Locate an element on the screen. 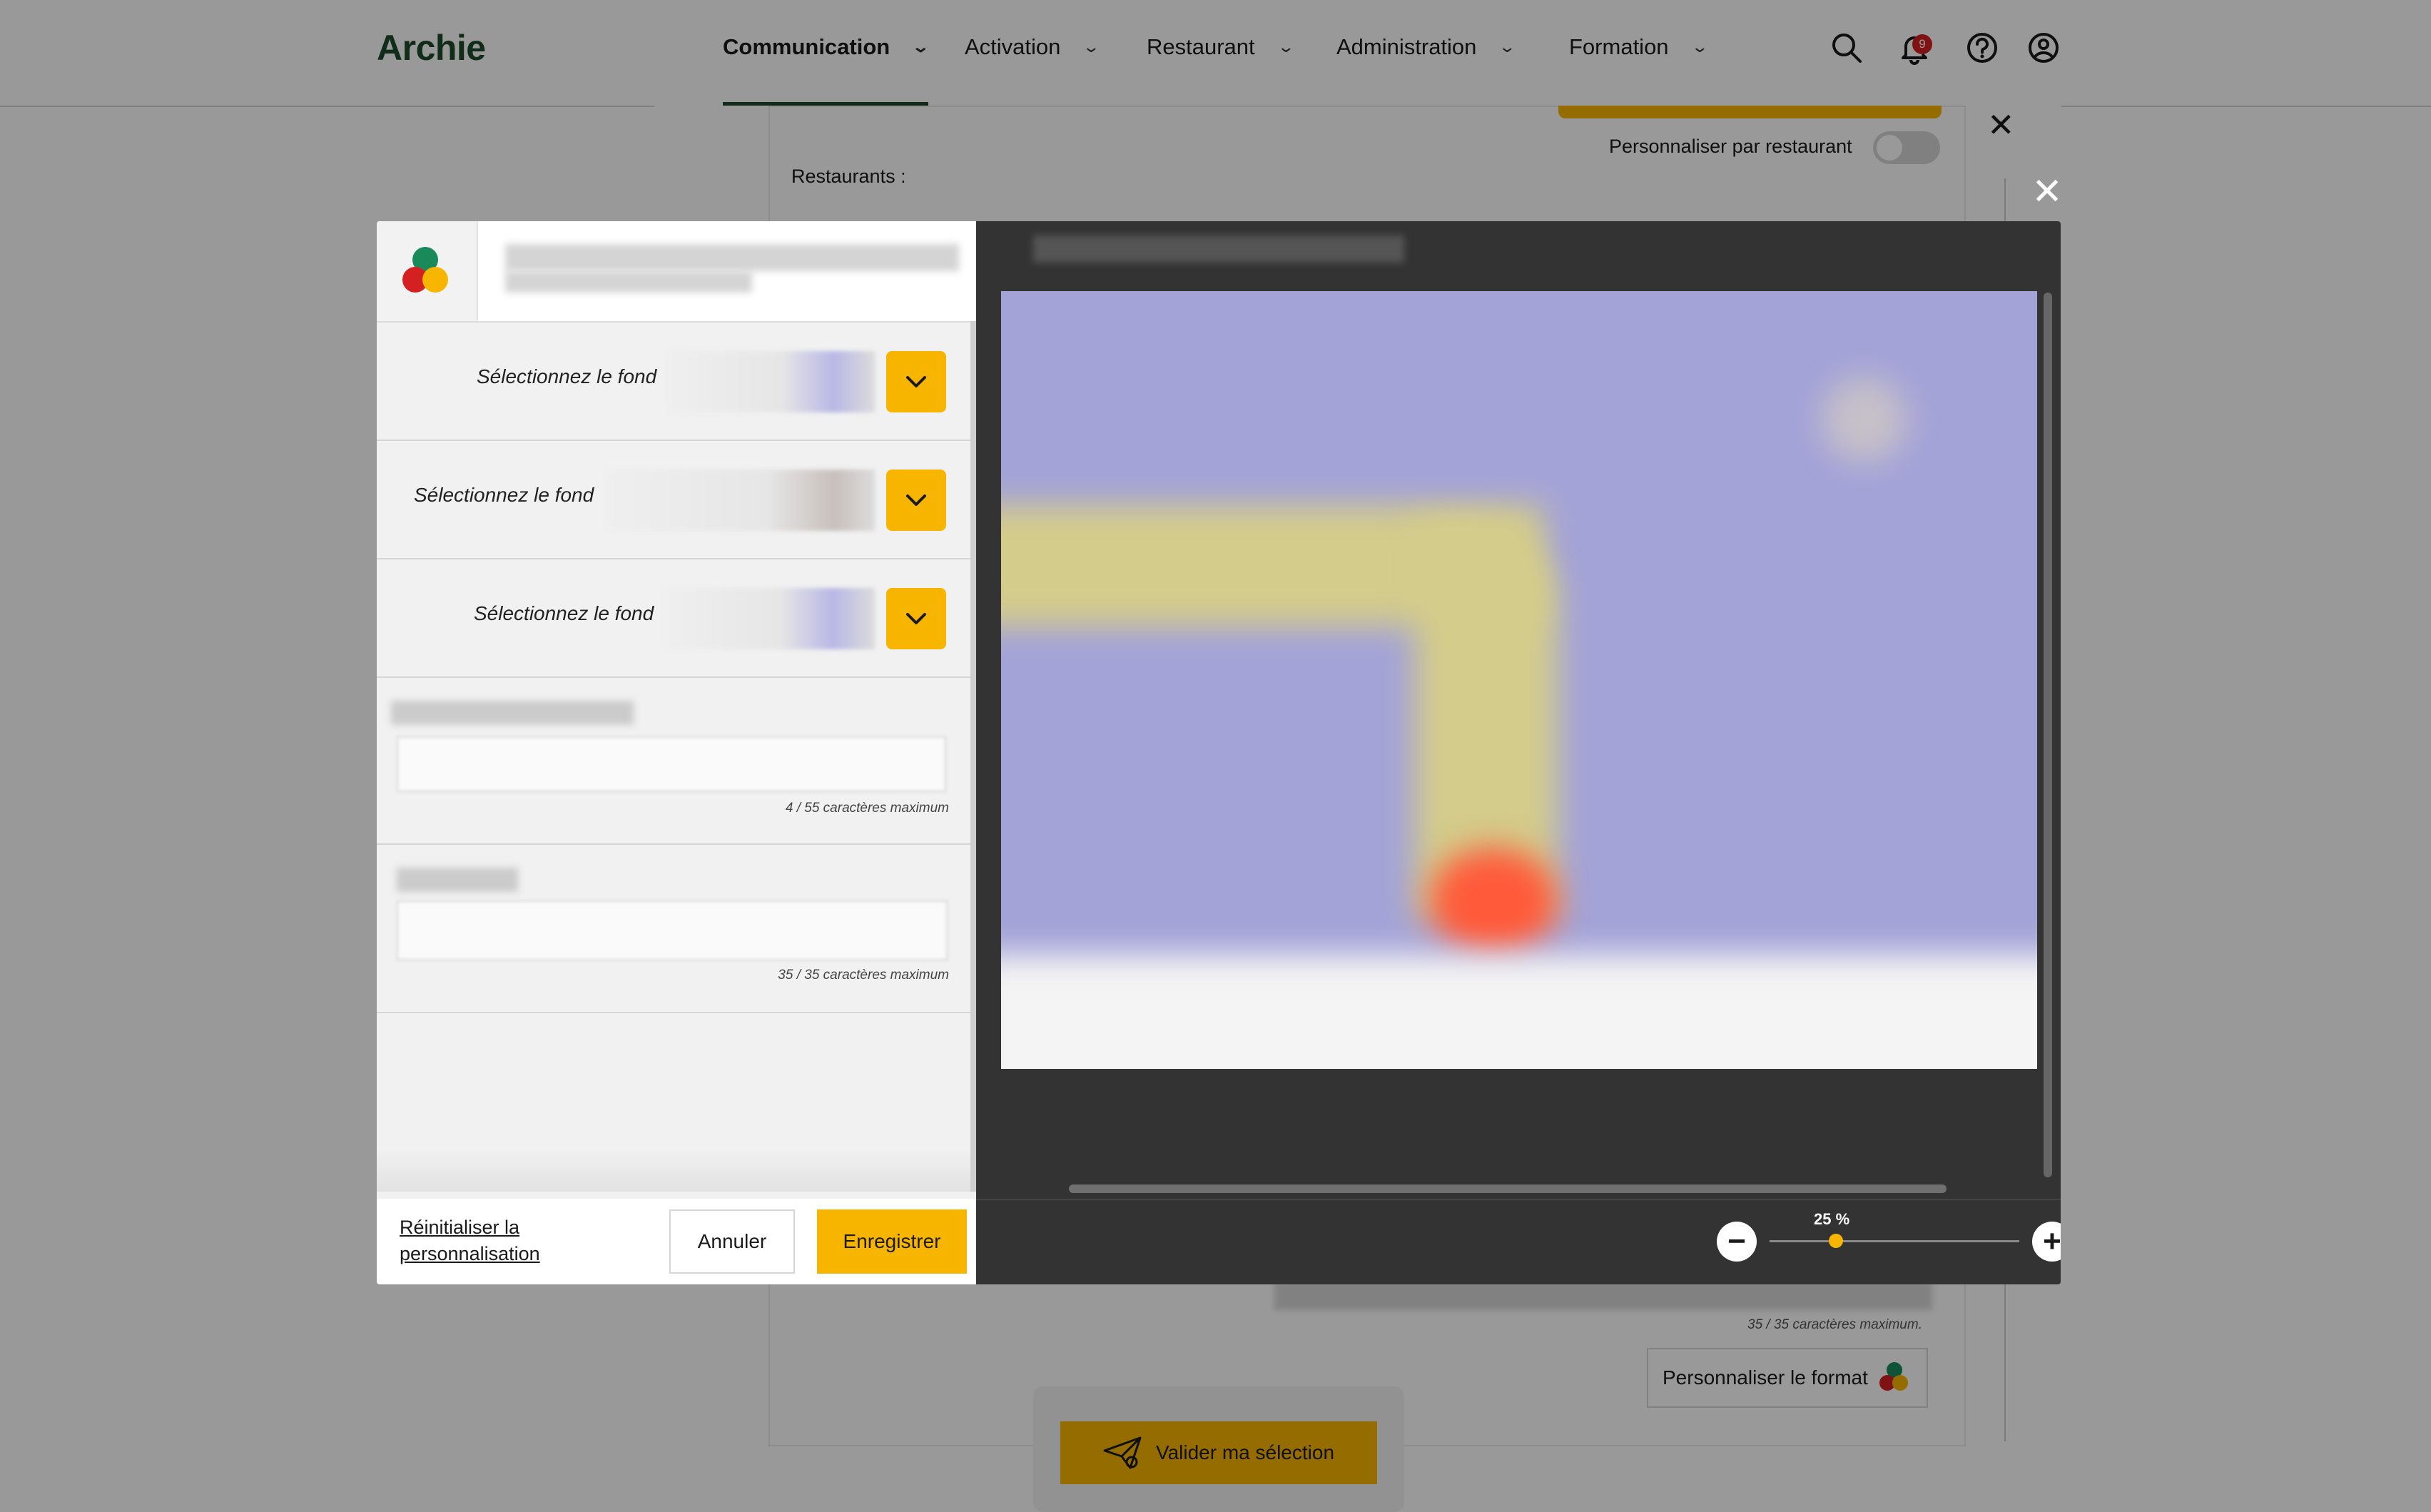 The height and width of the screenshot is (1512, 2431). char-count: 4 / 55 caractères maximum is located at coordinates (867, 808).